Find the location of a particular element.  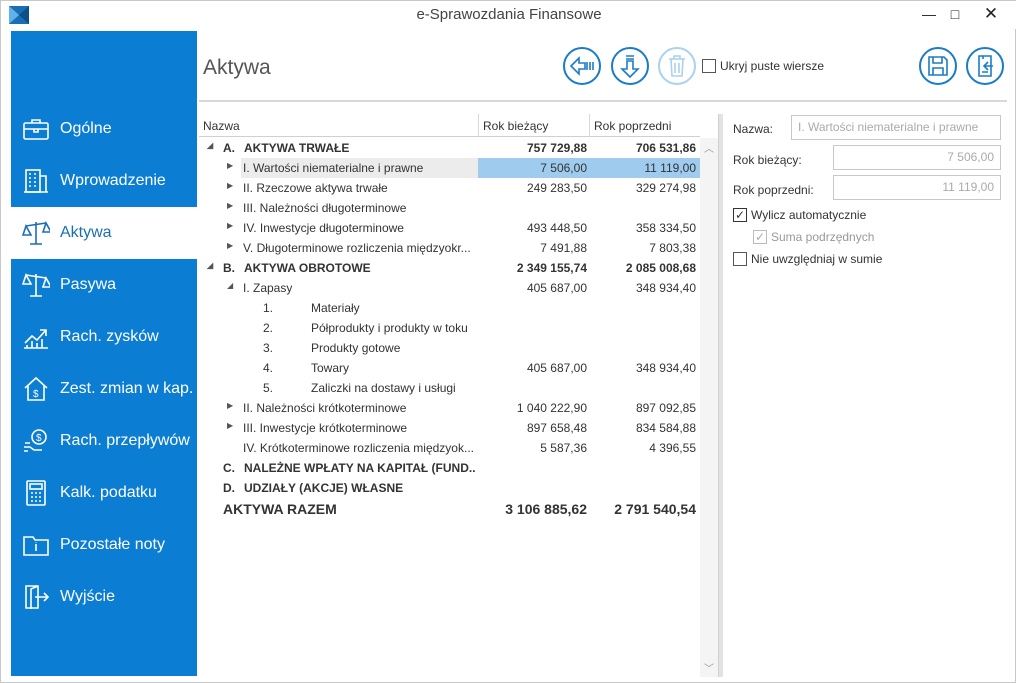

sidebar-item-label: Rach. zysków is located at coordinates (109, 336).